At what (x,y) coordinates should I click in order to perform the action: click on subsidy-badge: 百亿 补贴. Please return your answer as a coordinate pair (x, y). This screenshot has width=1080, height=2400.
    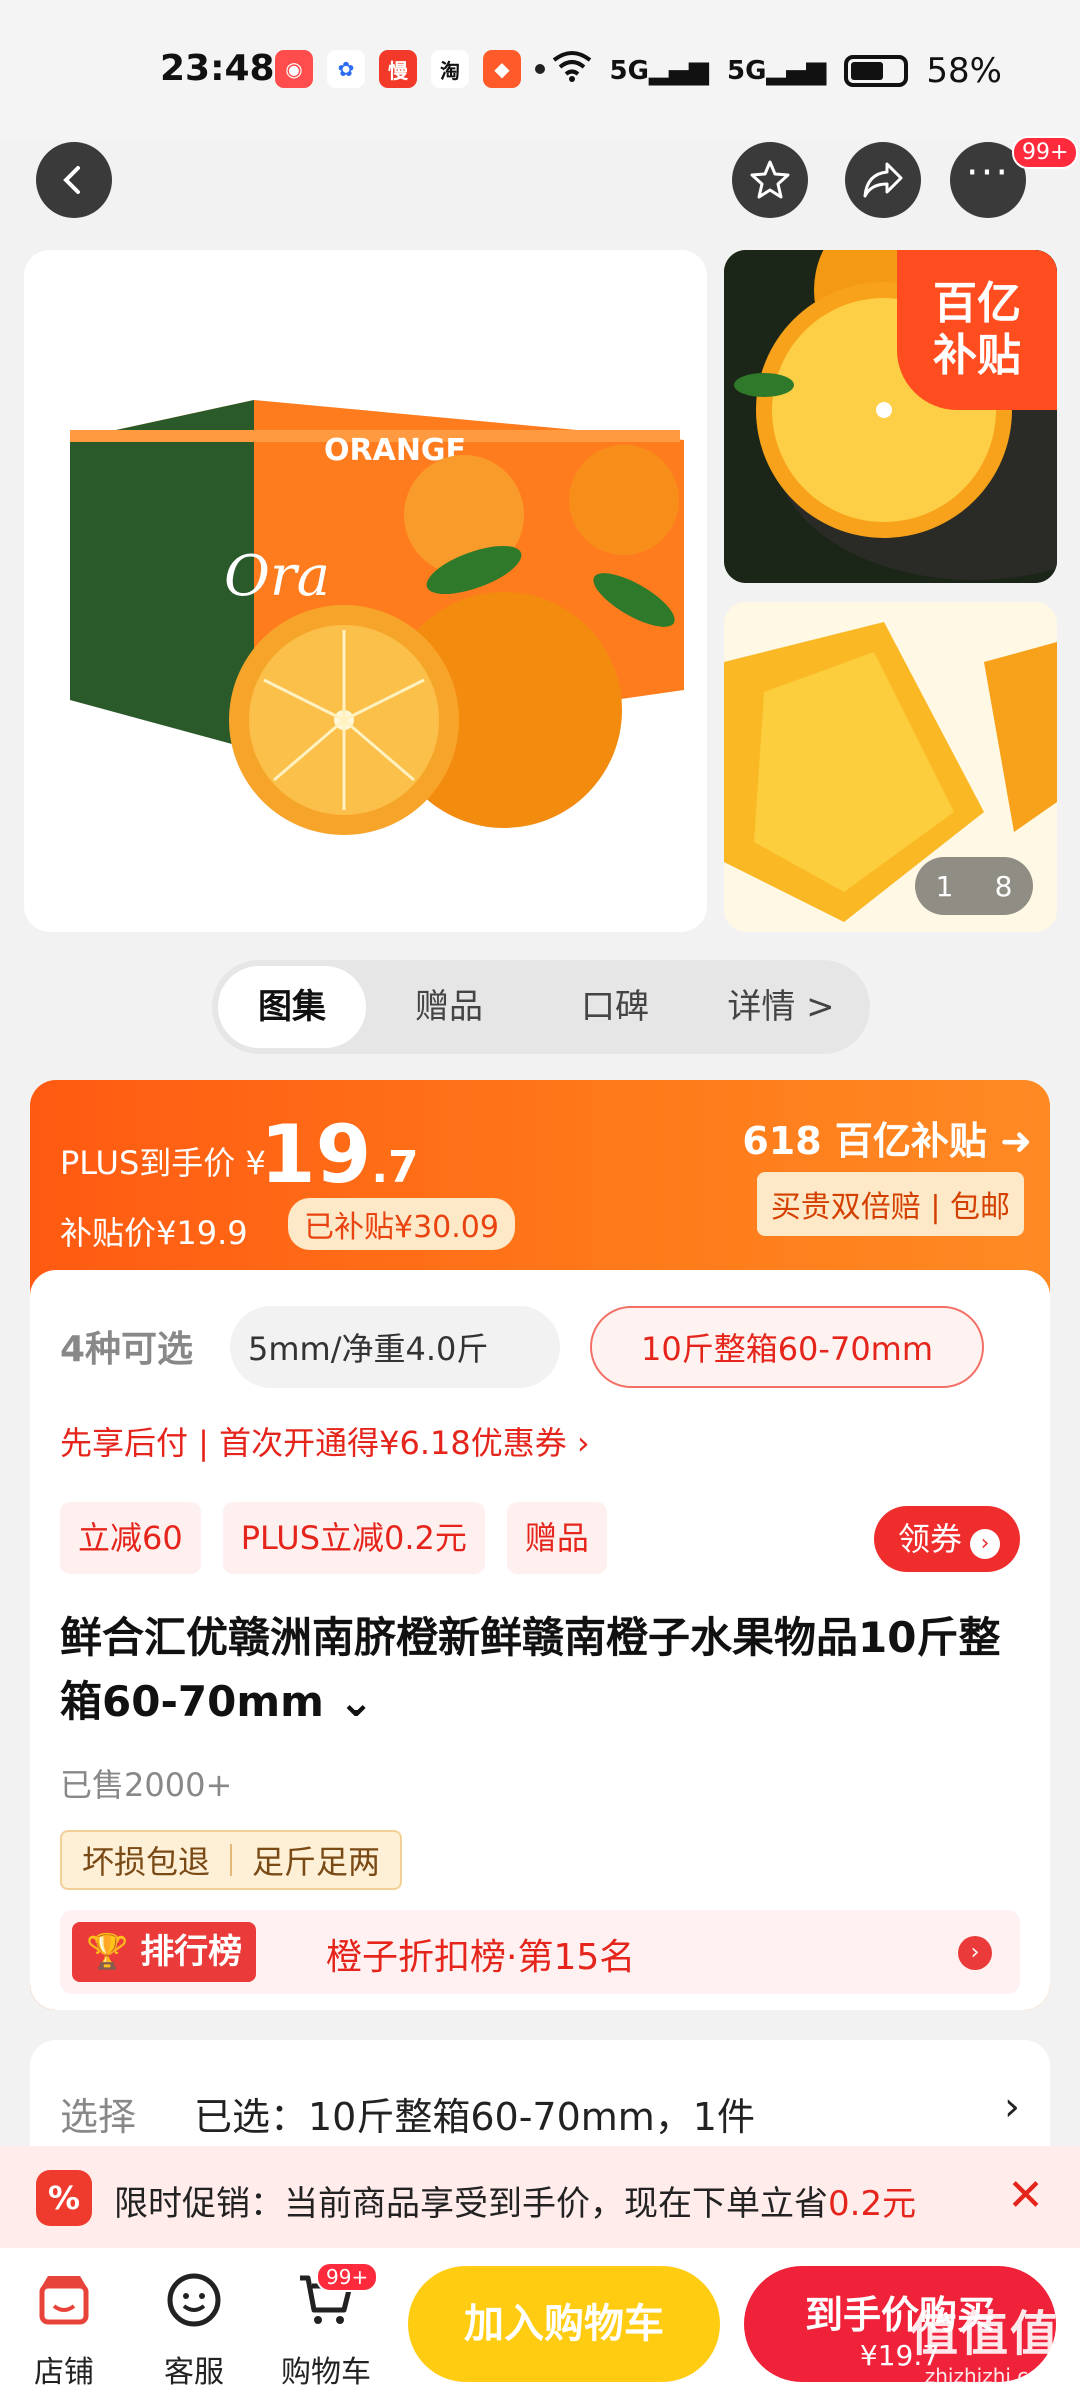
    Looking at the image, I should click on (977, 330).